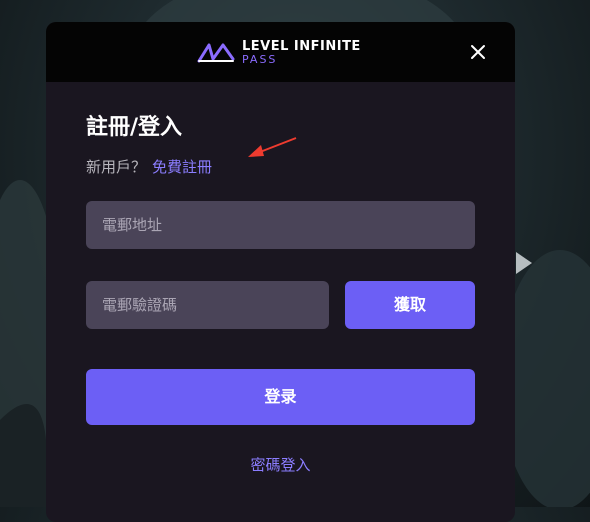 Image resolution: width=590 pixels, height=522 pixels. Describe the element at coordinates (260, 59) in the screenshot. I see `logo-subtitle: PASS` at that location.